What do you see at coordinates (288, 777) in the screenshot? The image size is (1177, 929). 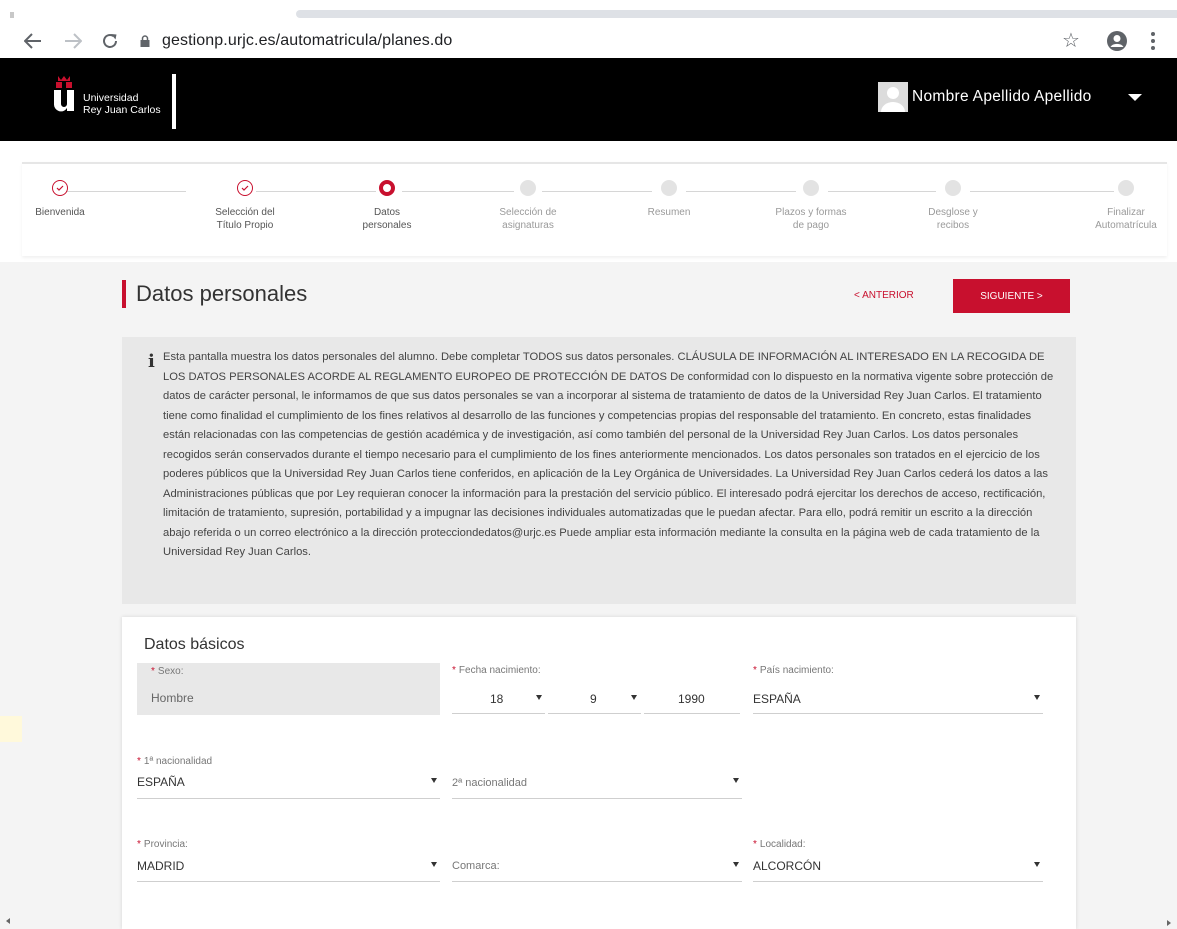 I see `nacionalidad1-select: * 1ª nacionalidad ESPAÑA` at bounding box center [288, 777].